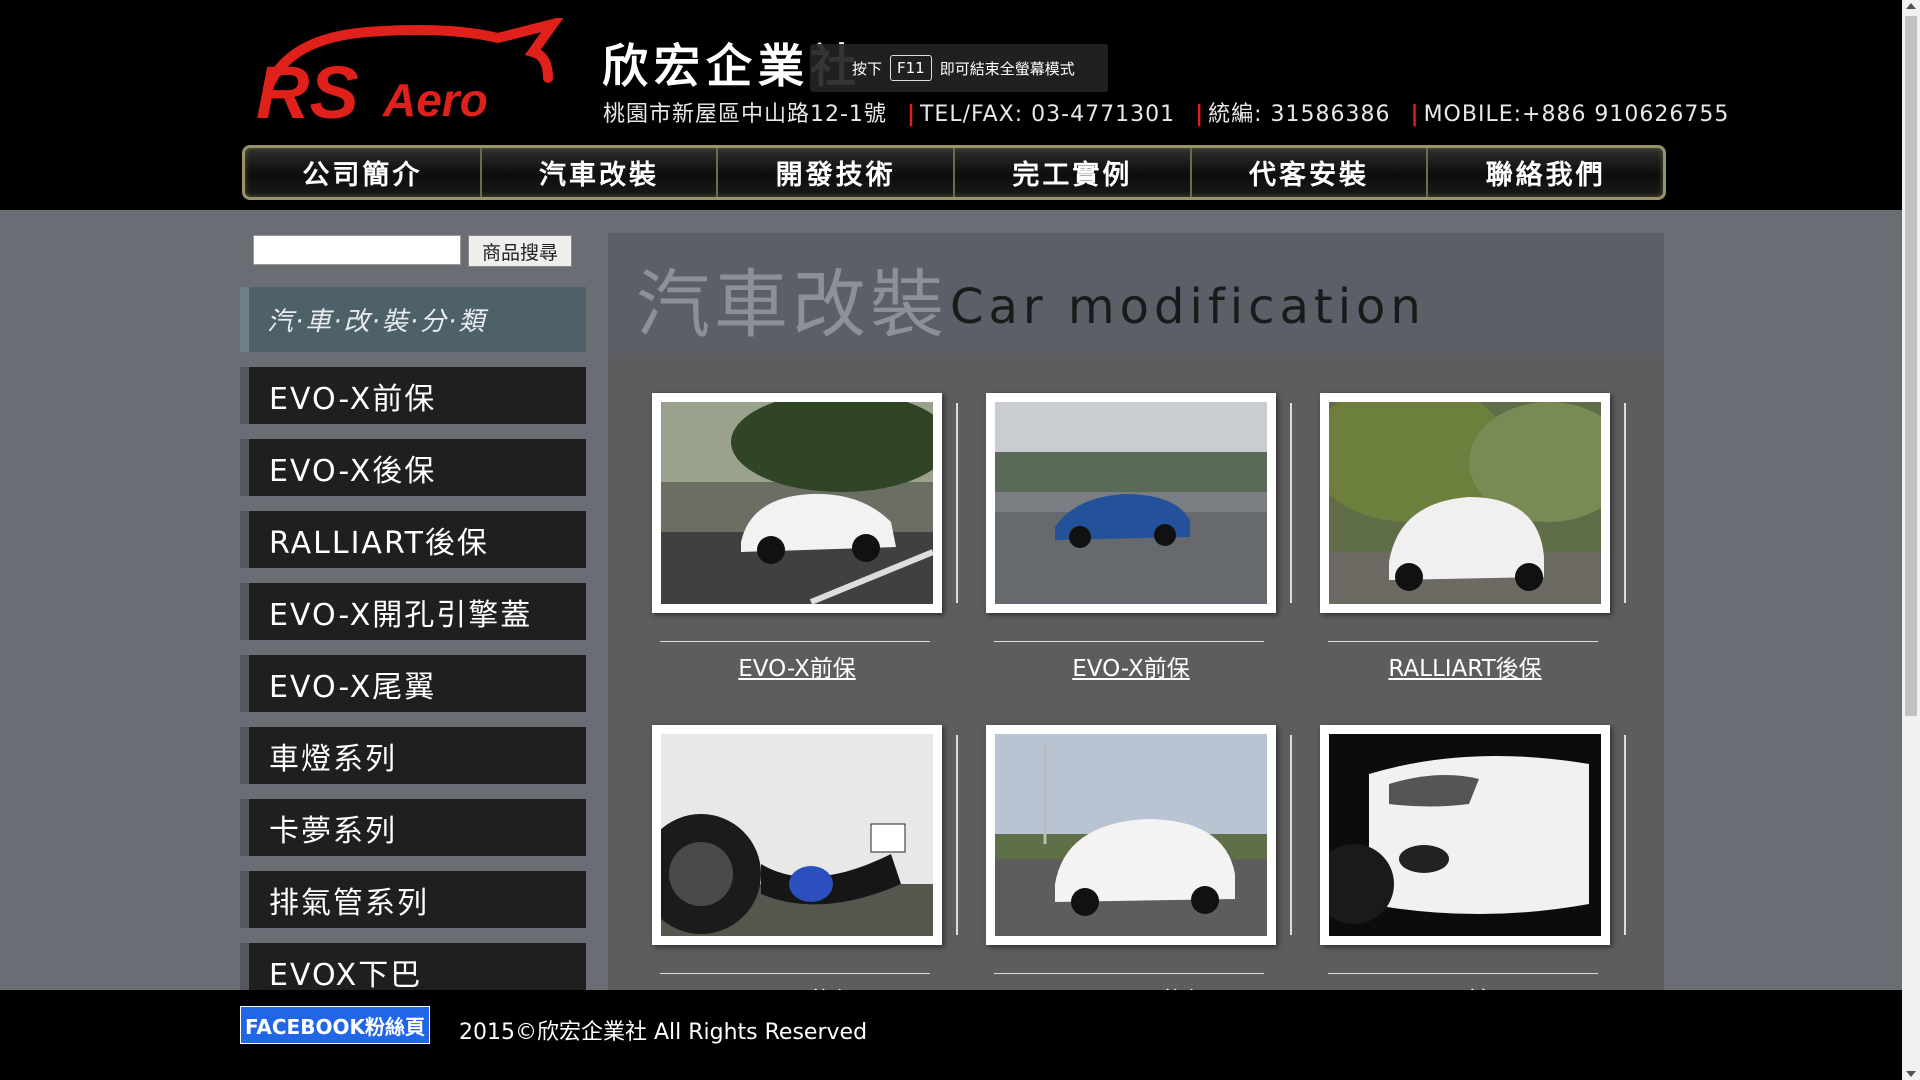 The height and width of the screenshot is (1080, 1920). I want to click on search-input, so click(357, 250).